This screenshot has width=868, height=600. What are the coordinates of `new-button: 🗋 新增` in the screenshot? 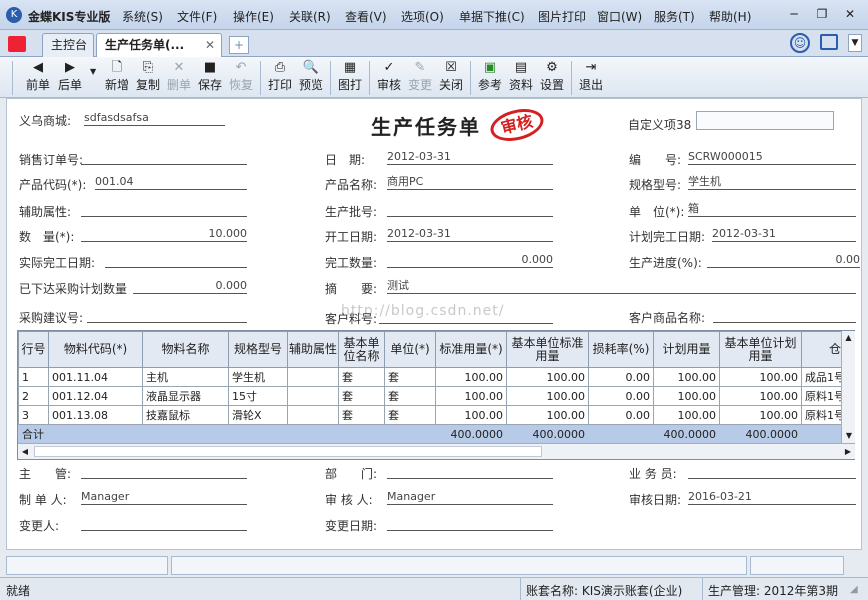 It's located at (117, 78).